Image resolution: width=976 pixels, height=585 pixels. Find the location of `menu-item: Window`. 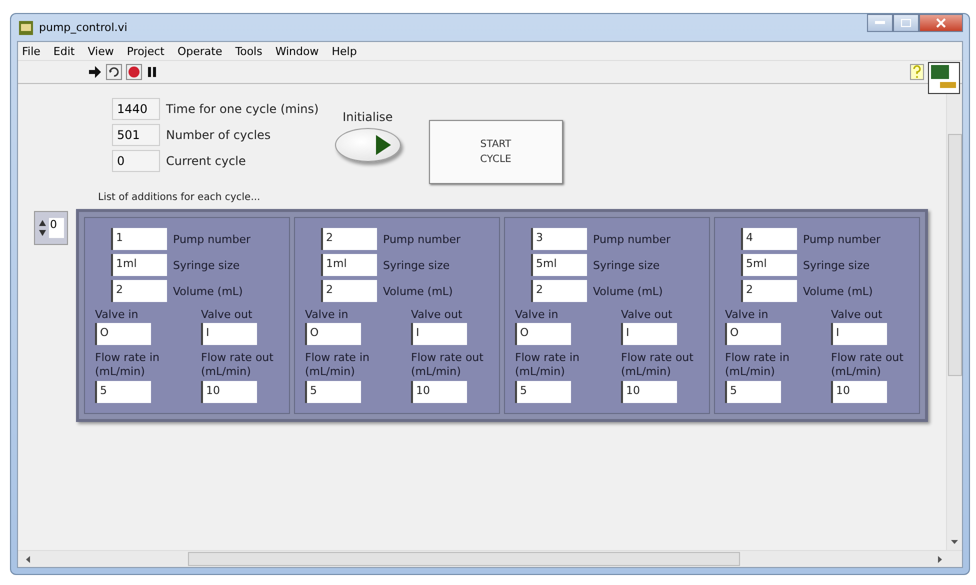

menu-item: Window is located at coordinates (297, 51).